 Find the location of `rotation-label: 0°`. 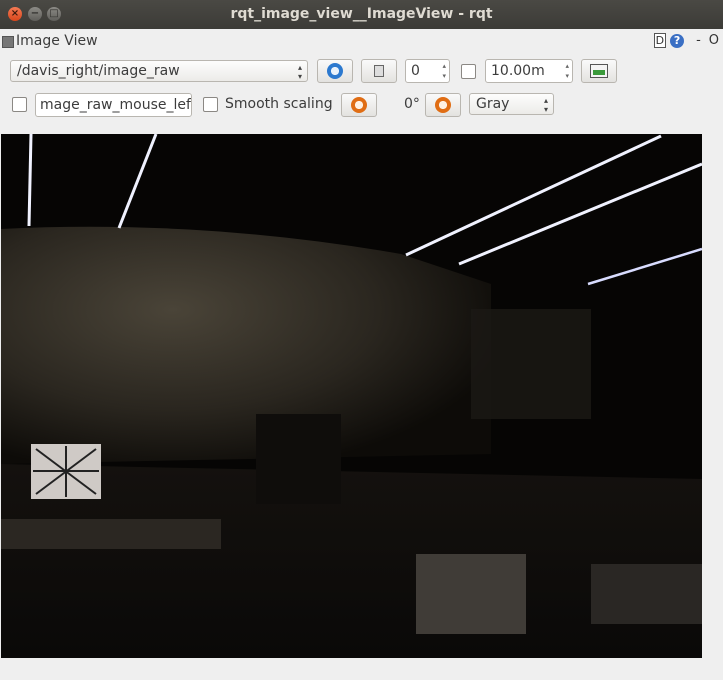

rotation-label: 0° is located at coordinates (412, 104).